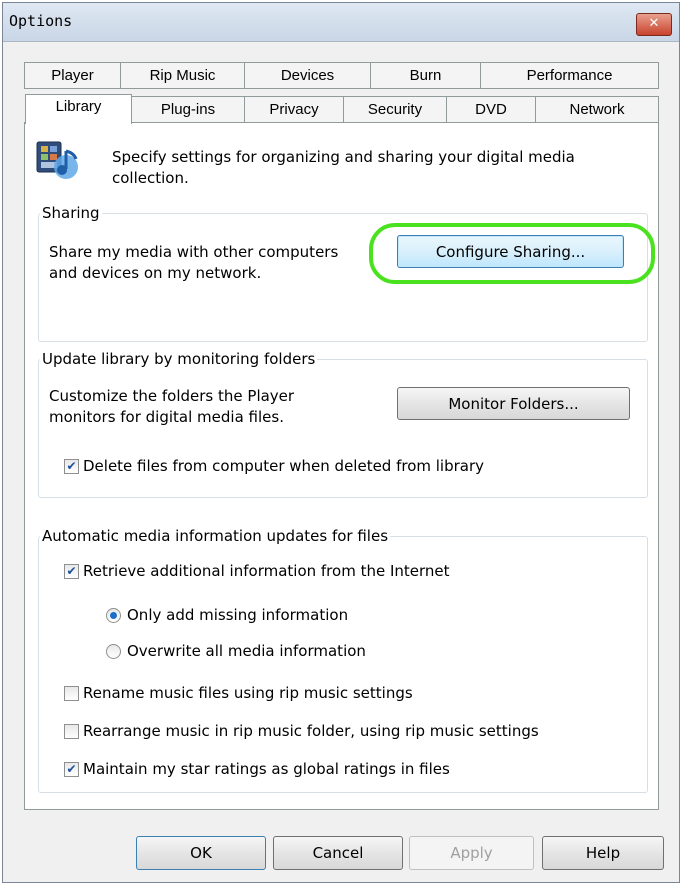 The height and width of the screenshot is (887, 684). I want to click on tab-security: Security, so click(395, 109).